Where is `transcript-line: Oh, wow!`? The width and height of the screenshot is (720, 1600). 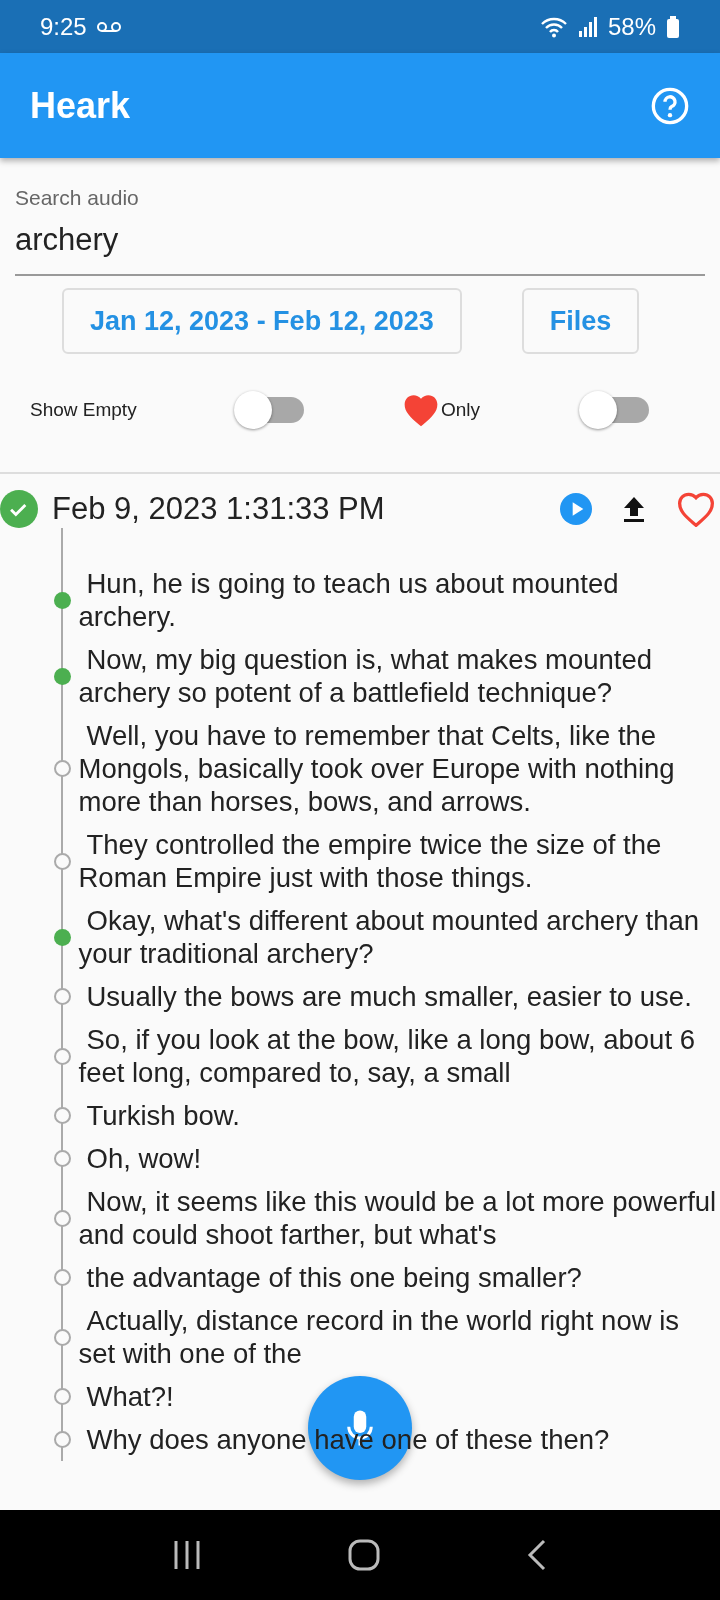 transcript-line: Oh, wow! is located at coordinates (395, 1158).